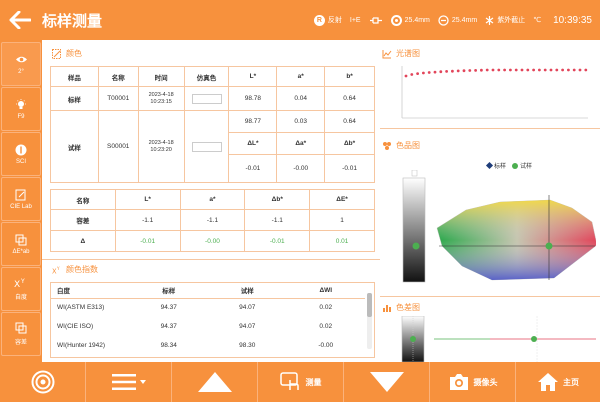 Image resolution: width=600 pixels, height=402 pixels. I want to click on std-swatch, so click(206, 98).